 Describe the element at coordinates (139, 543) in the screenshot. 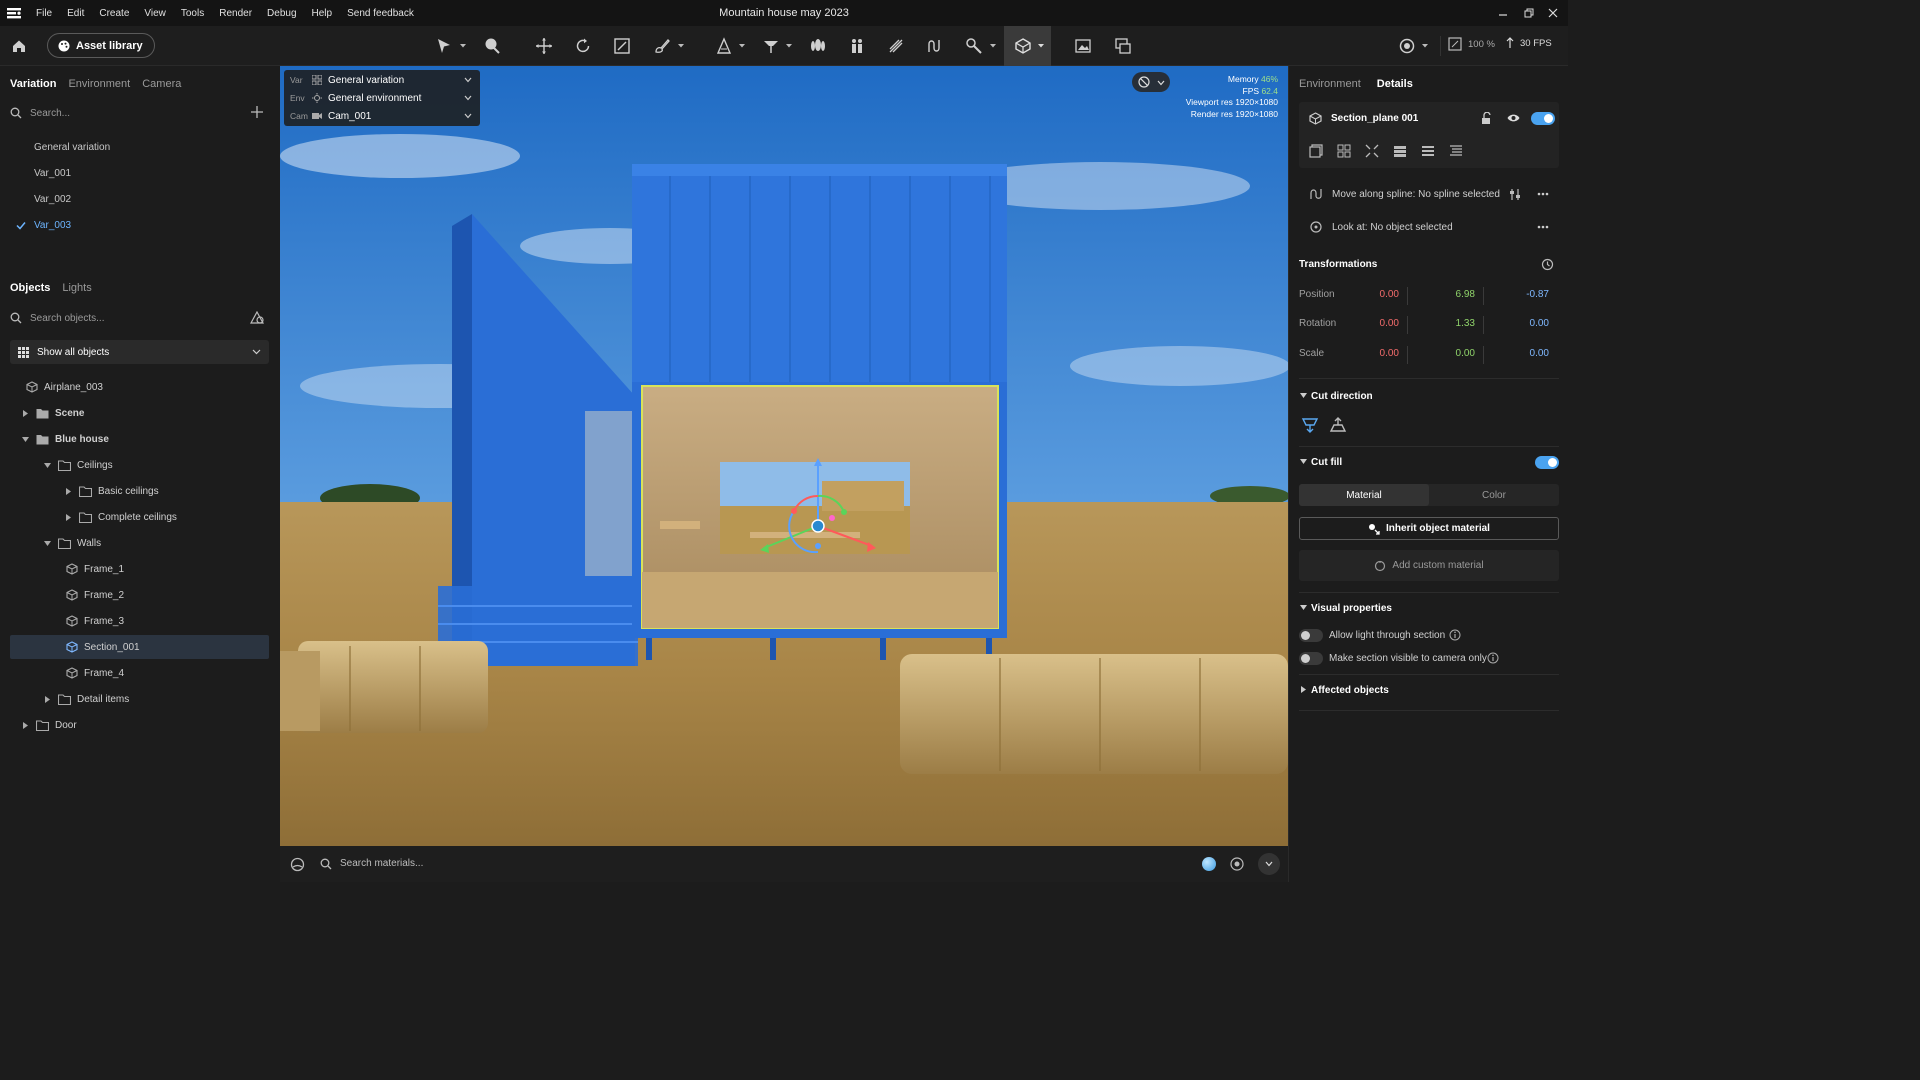

I see `tree-item: Walls` at that location.